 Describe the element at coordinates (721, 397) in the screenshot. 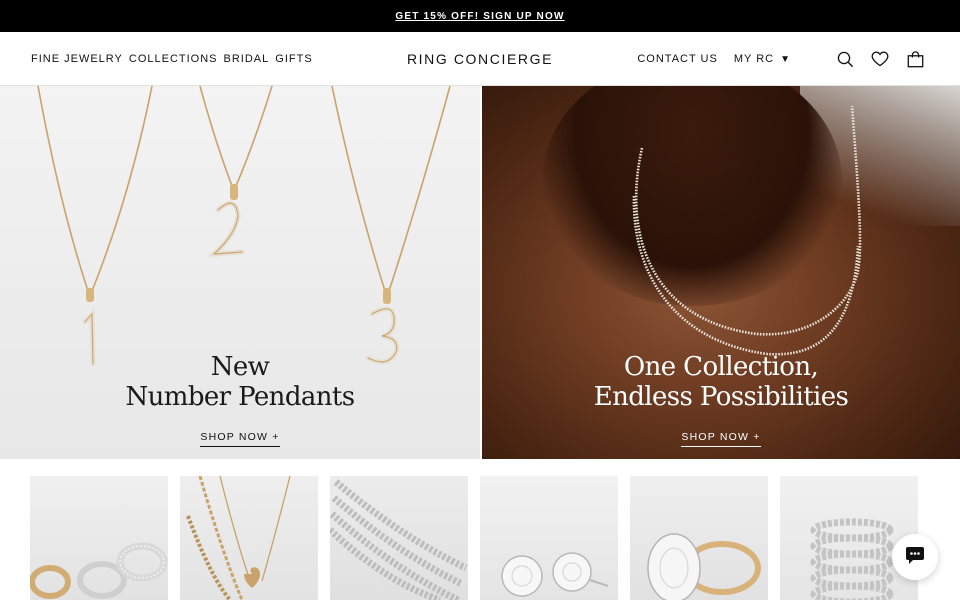

I see `hero-right-title-line2: Endless Possibilities` at that location.